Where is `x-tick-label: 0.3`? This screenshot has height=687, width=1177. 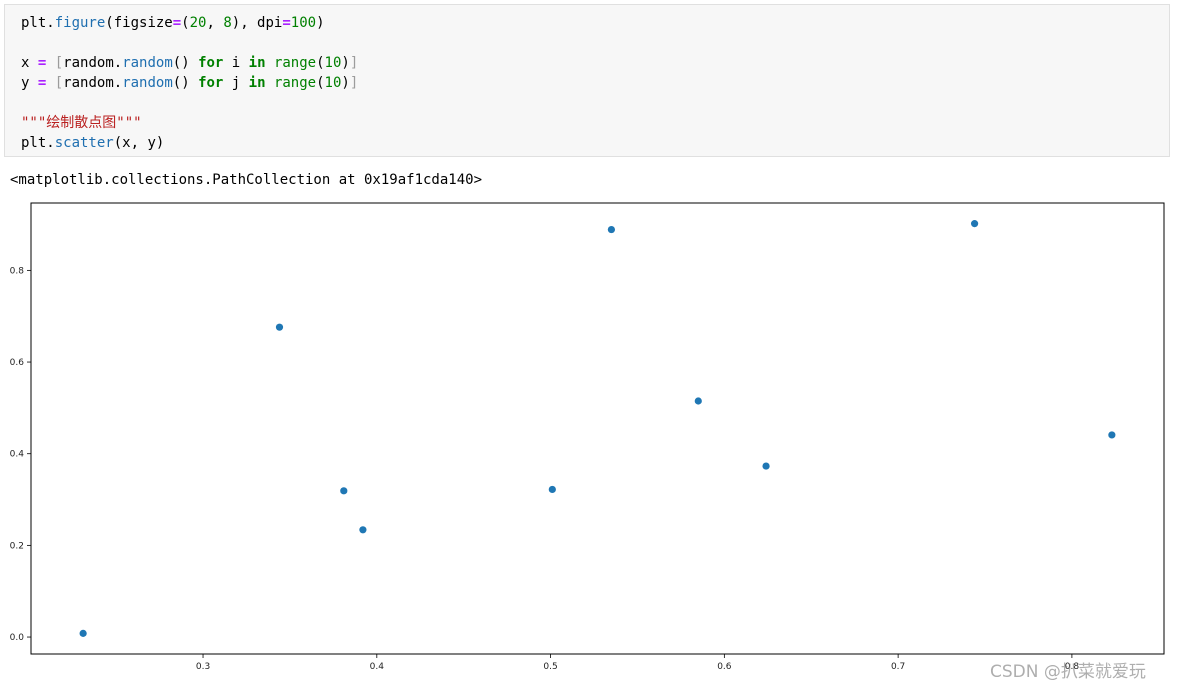
x-tick-label: 0.3 is located at coordinates (203, 667).